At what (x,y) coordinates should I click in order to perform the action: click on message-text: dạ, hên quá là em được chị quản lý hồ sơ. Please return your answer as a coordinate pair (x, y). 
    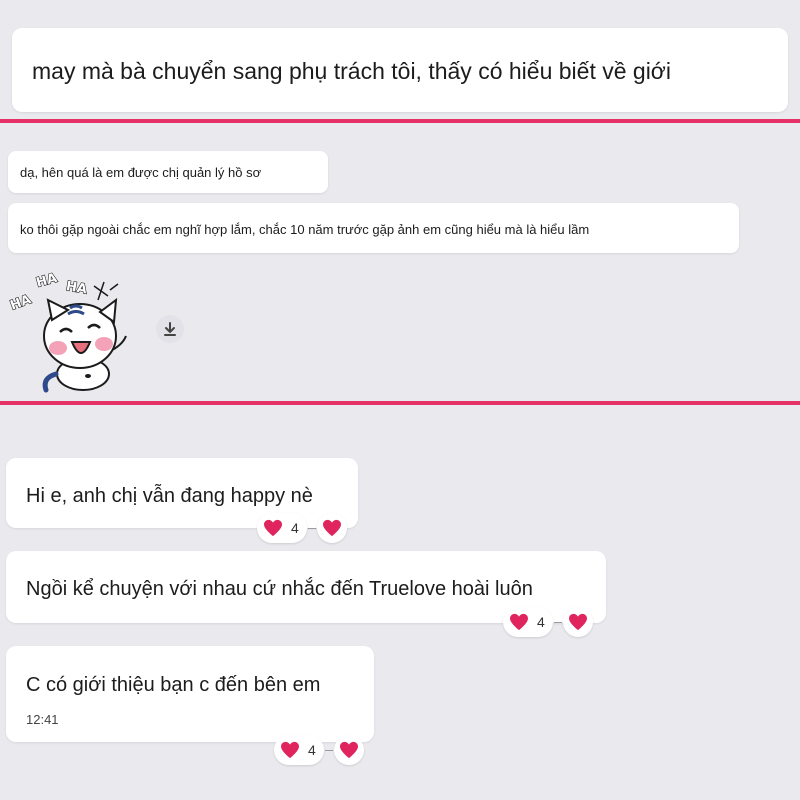
    Looking at the image, I should click on (141, 172).